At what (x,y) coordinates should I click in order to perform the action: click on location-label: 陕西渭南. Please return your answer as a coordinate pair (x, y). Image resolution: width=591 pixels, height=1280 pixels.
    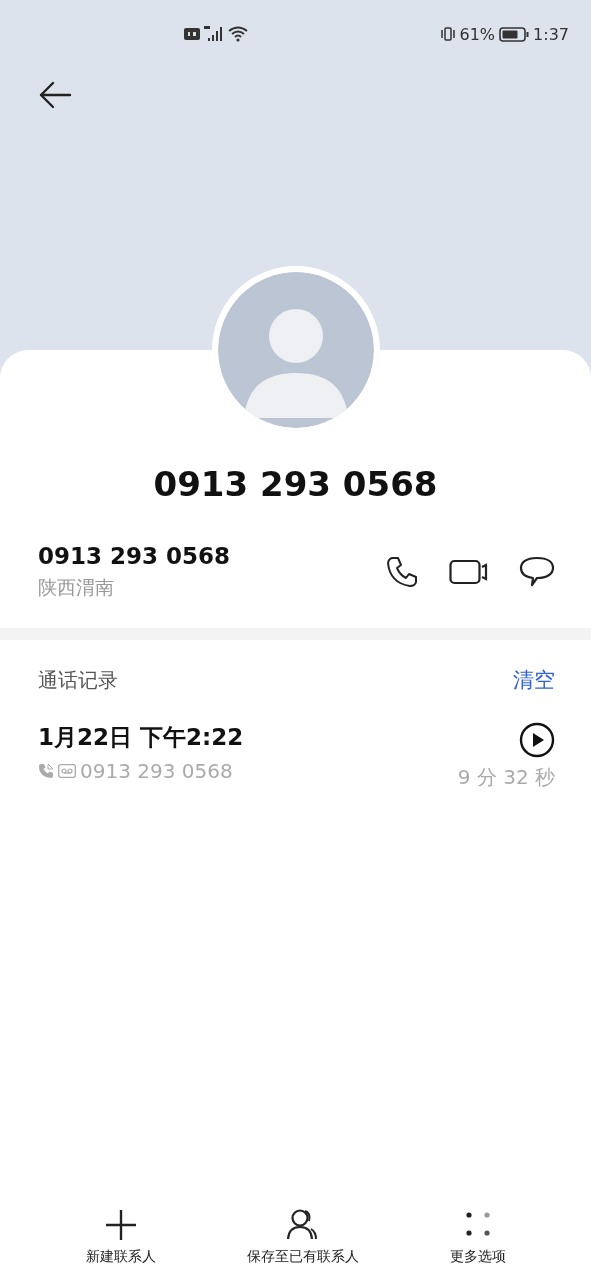
    Looking at the image, I should click on (76, 587).